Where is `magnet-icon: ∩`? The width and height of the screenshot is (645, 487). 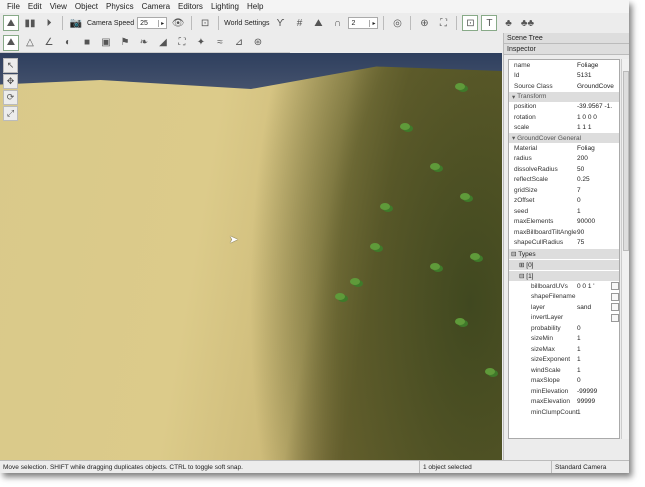
magnet-icon: ∩ is located at coordinates (337, 23).